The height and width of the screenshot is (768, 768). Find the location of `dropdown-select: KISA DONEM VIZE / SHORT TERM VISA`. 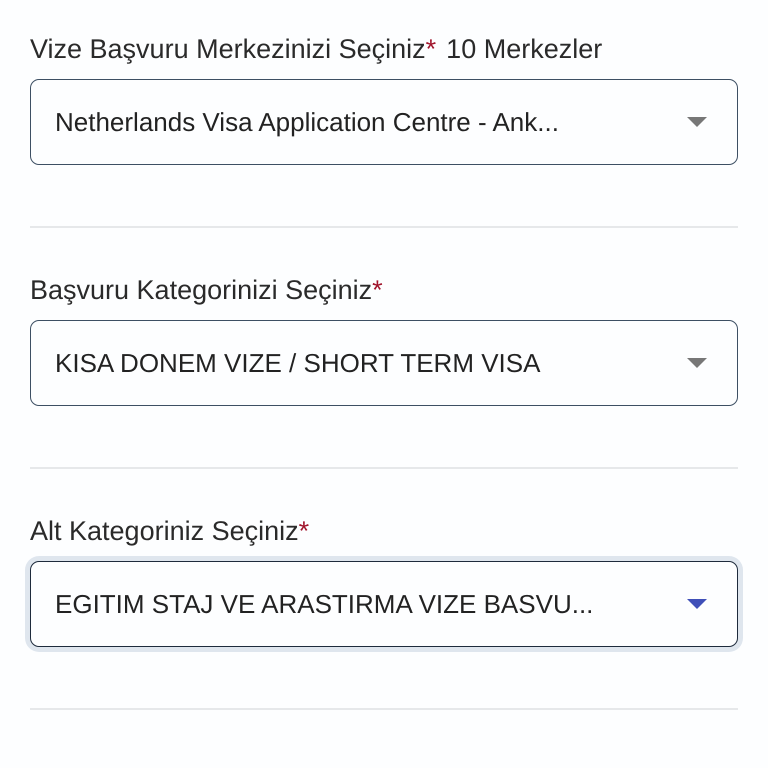

dropdown-select: KISA DONEM VIZE / SHORT TERM VISA is located at coordinates (384, 363).